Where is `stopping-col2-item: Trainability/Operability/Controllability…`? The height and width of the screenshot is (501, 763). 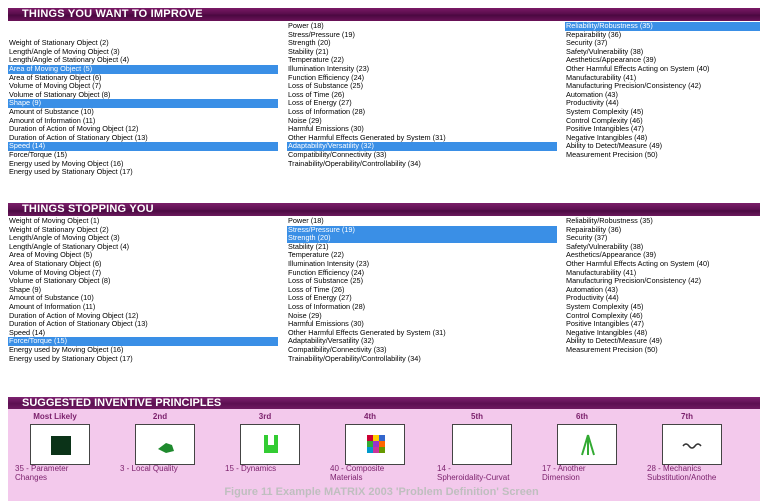
stopping-col2-item: Trainability/Operability/Controllability… is located at coordinates (422, 359).